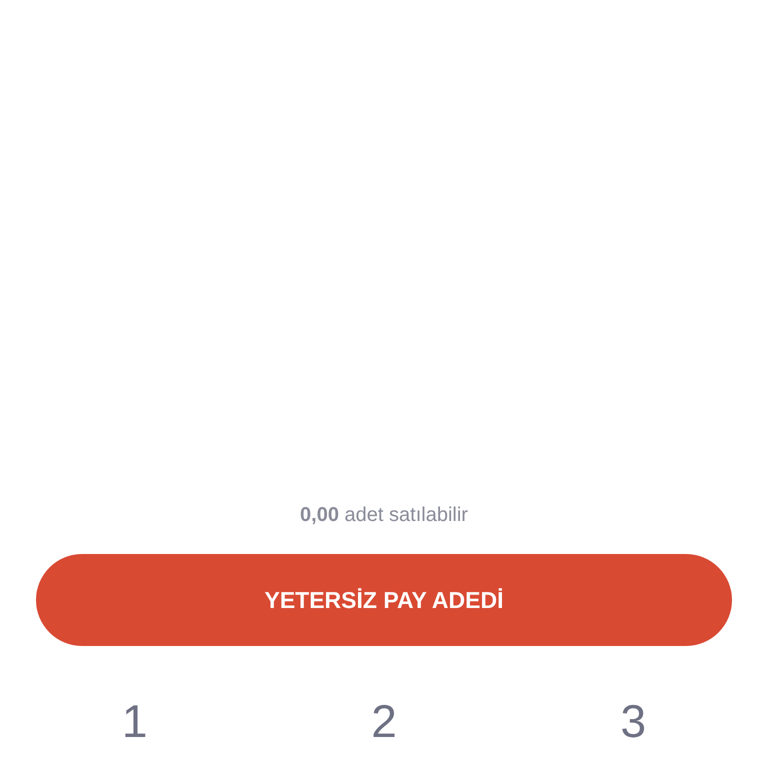 Image resolution: width=768 pixels, height=768 pixels. I want to click on keypad-key: 1, so click(135, 721).